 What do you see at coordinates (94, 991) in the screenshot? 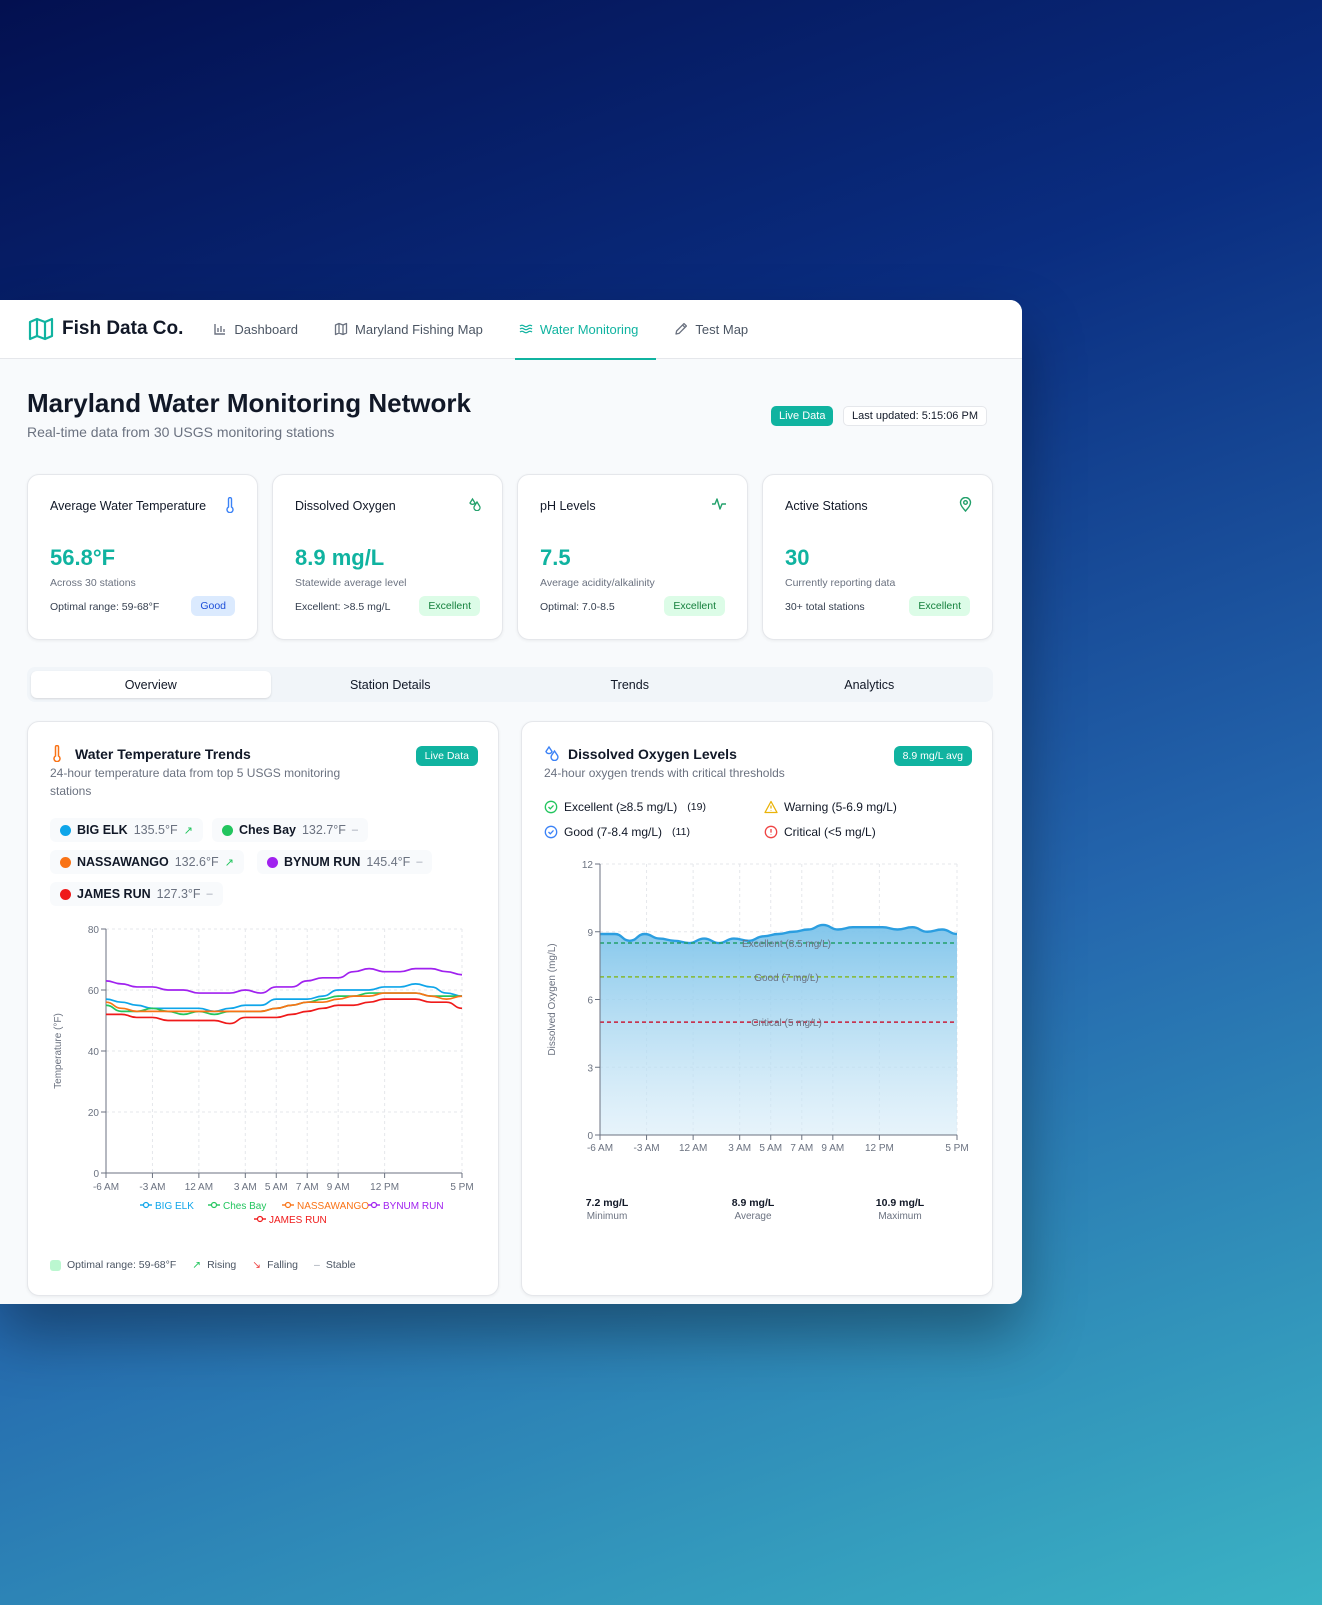
I see `y-tick-label: 60` at bounding box center [94, 991].